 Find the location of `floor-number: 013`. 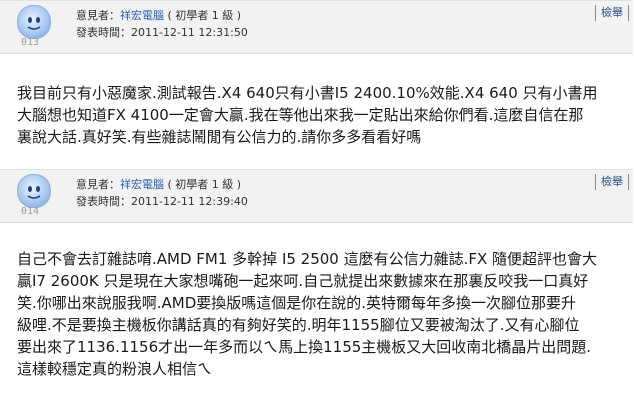

floor-number: 013 is located at coordinates (30, 42).